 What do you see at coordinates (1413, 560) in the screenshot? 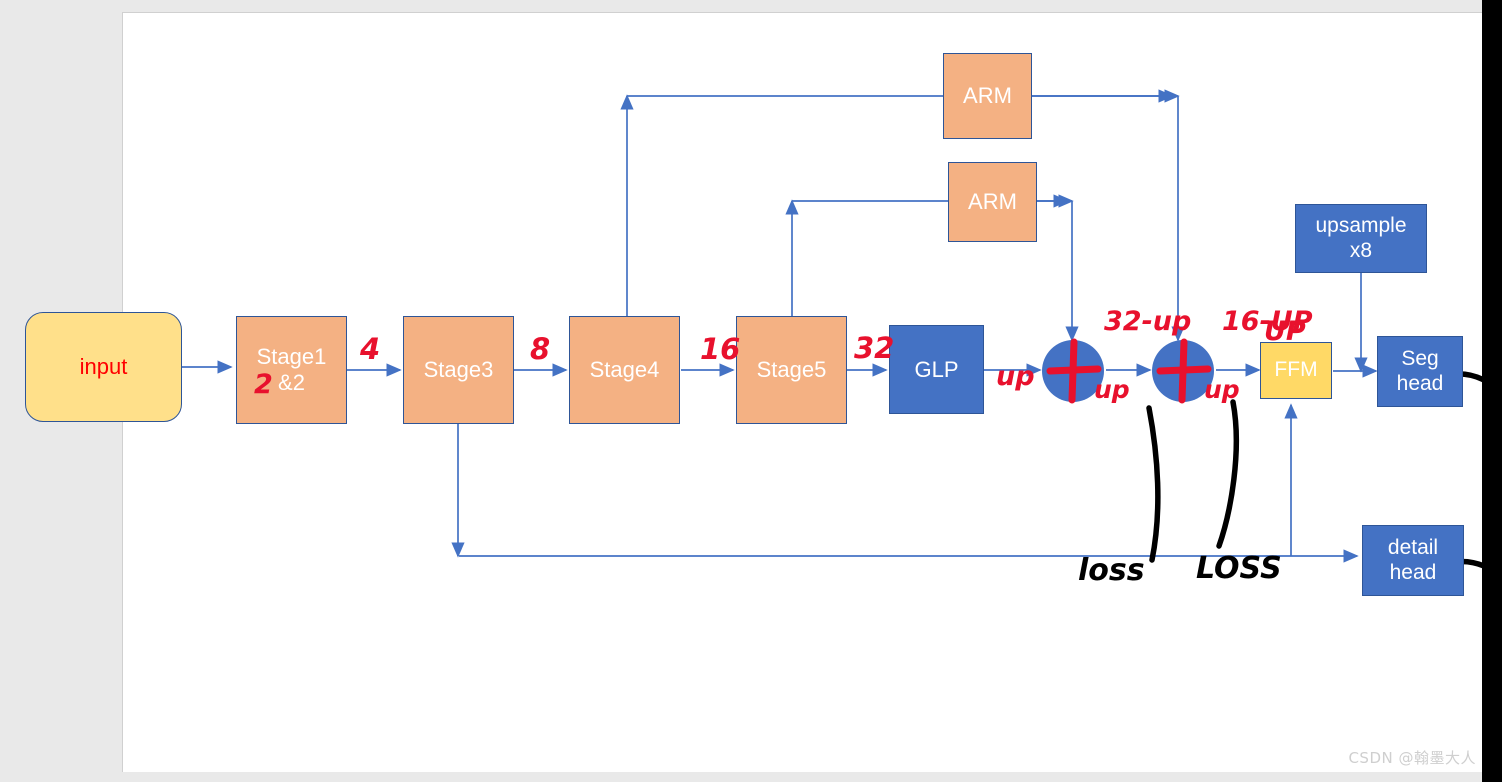
I see `node-detail-head: detail head` at bounding box center [1413, 560].